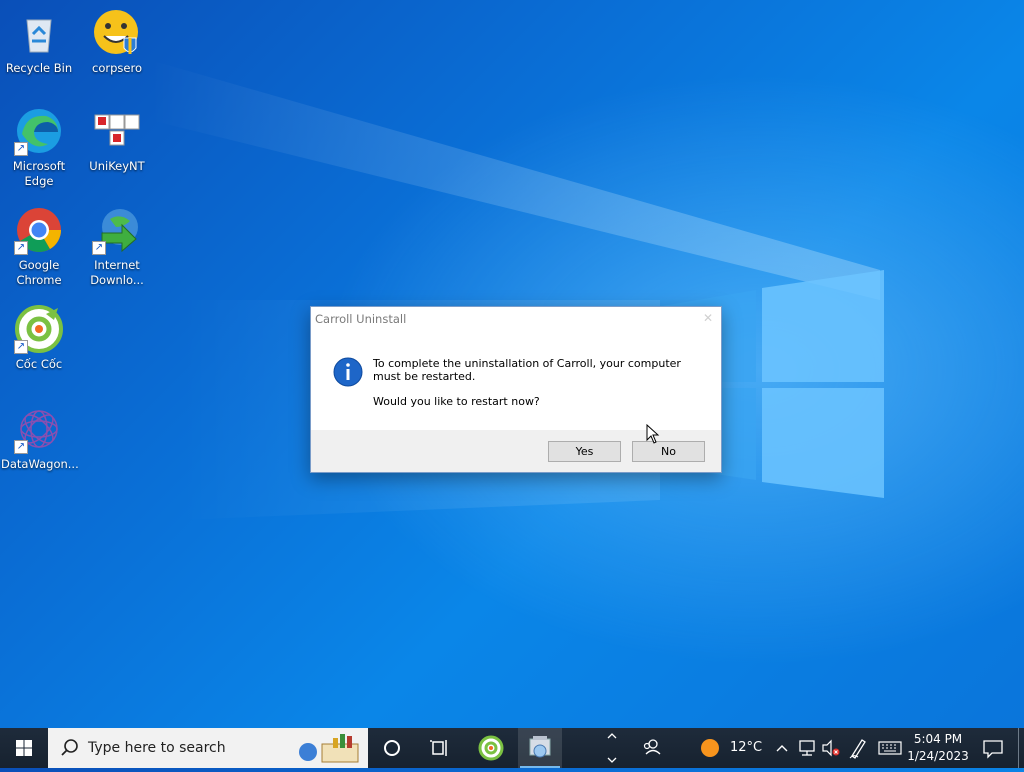 Image resolution: width=1024 pixels, height=772 pixels. Describe the element at coordinates (39, 173) in the screenshot. I see `desktop-icon-label: Microsoft Edge` at that location.